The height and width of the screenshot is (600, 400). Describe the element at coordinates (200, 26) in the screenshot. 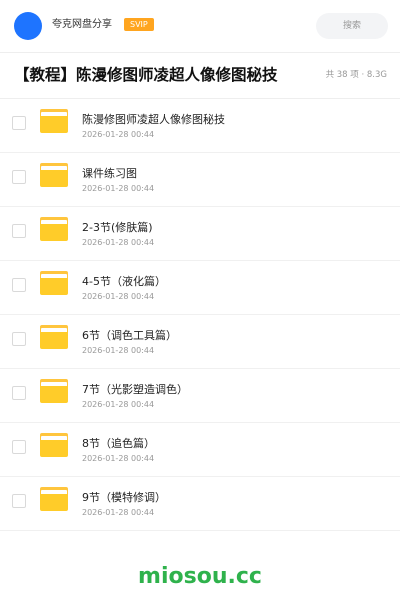

I see `header-bar: 夸克网盘分享 SVIP 搜索` at that location.